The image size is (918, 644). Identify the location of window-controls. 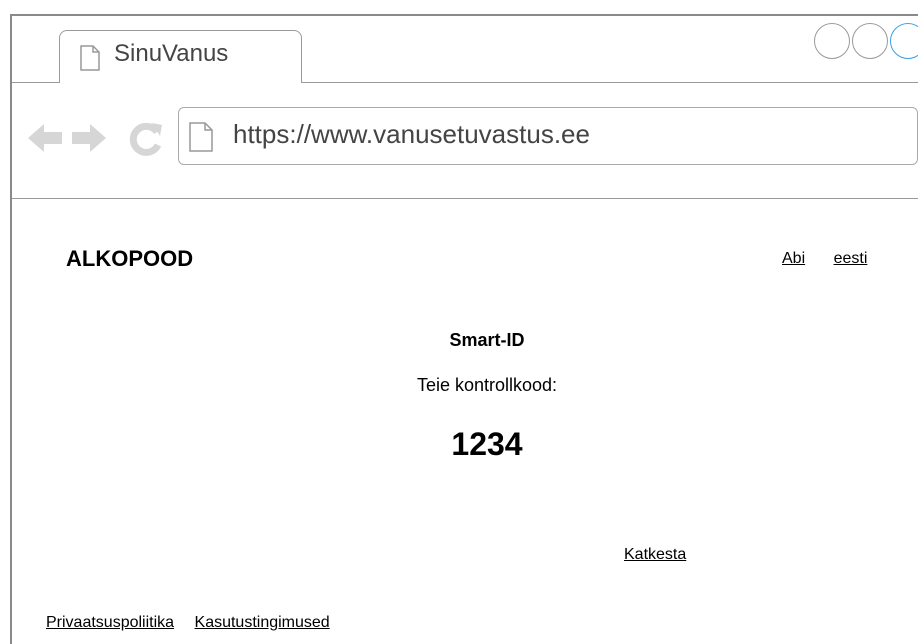
(866, 41).